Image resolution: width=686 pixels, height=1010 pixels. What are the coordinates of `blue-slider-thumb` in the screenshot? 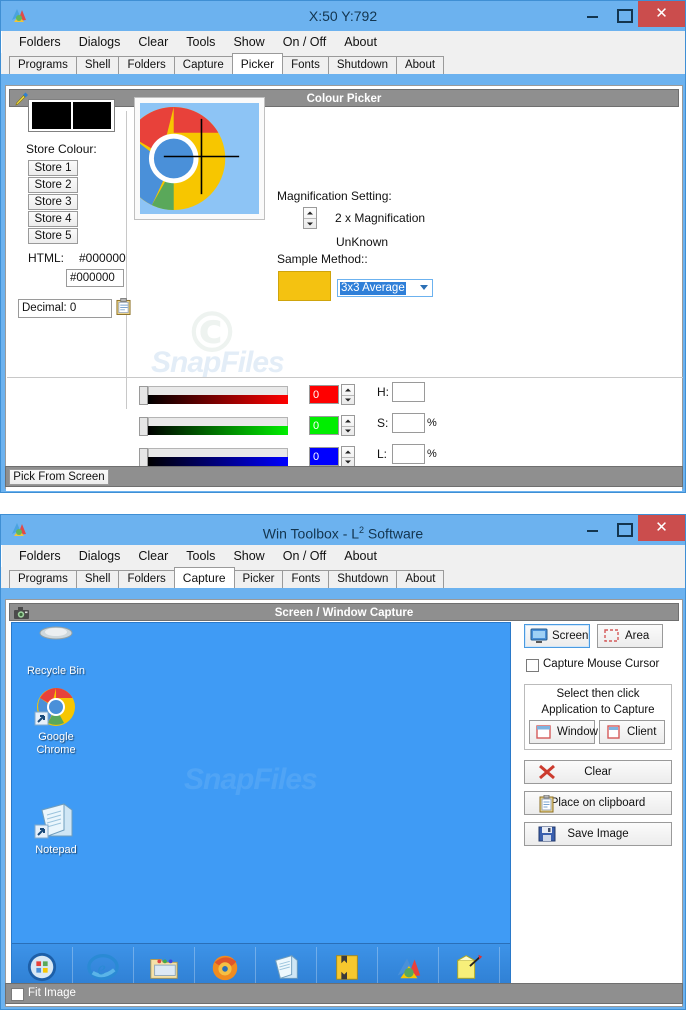 It's located at (143, 457).